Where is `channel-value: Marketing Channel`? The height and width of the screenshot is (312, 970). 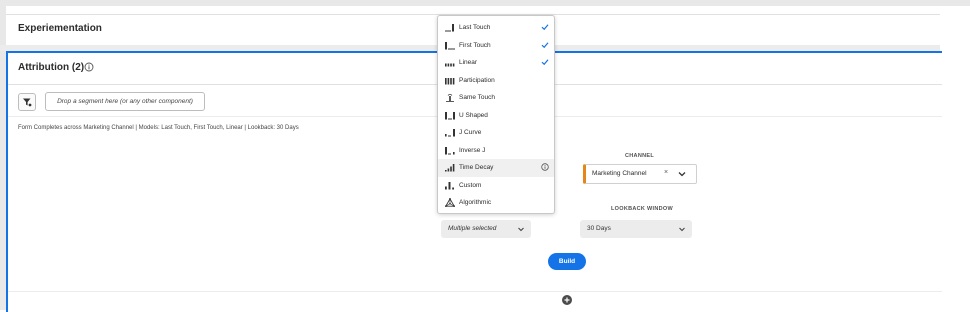
channel-value: Marketing Channel is located at coordinates (619, 173).